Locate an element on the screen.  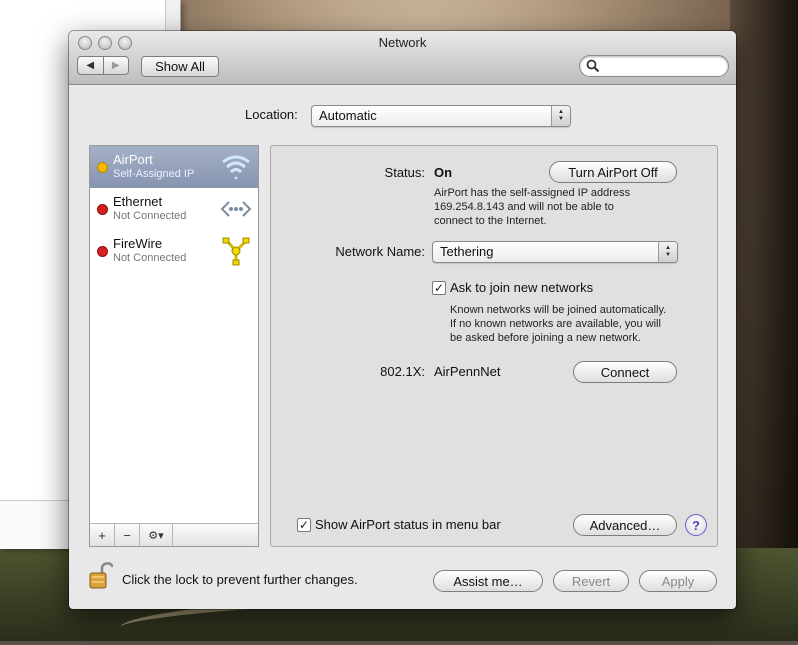
location-value: Automatic is located at coordinates (348, 115).